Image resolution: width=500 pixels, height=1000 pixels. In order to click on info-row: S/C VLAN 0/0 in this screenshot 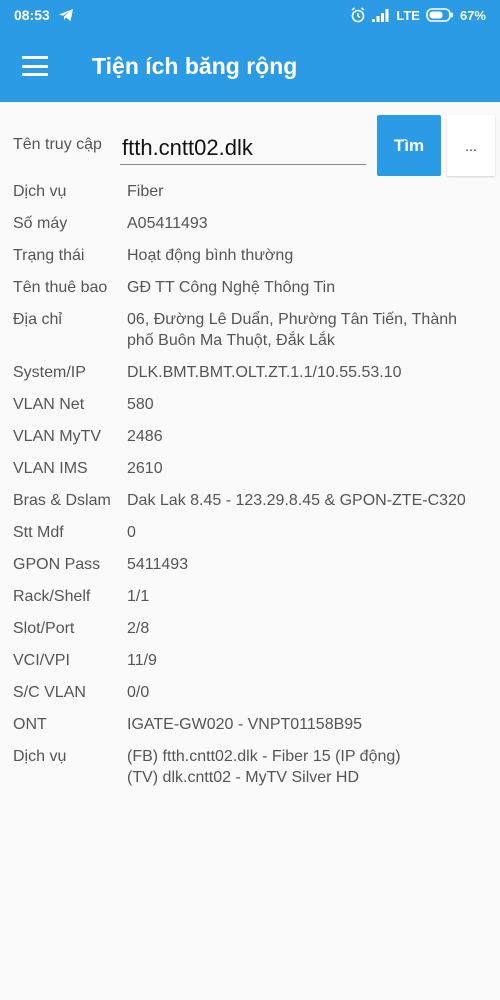, I will do `click(250, 692)`.